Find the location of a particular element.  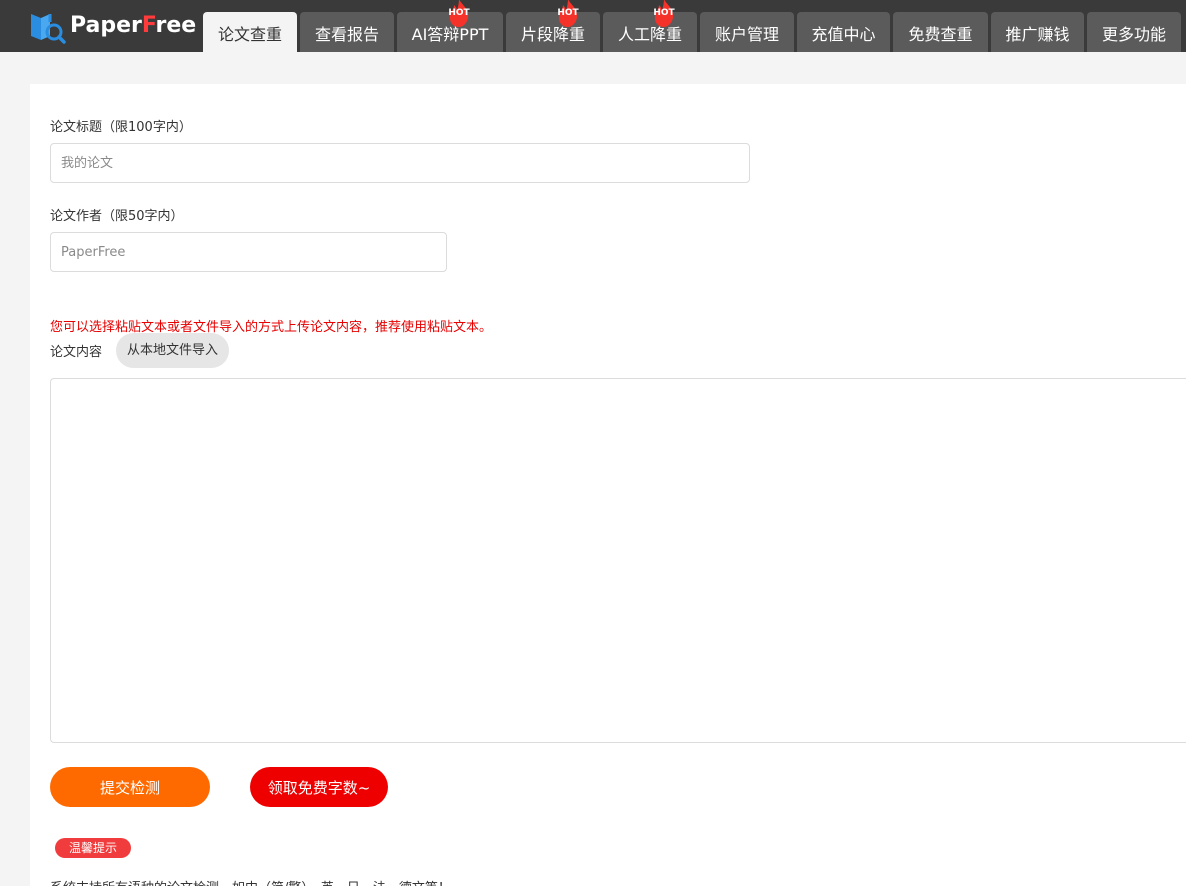

tab-view-report: 查看报告 is located at coordinates (347, 32).